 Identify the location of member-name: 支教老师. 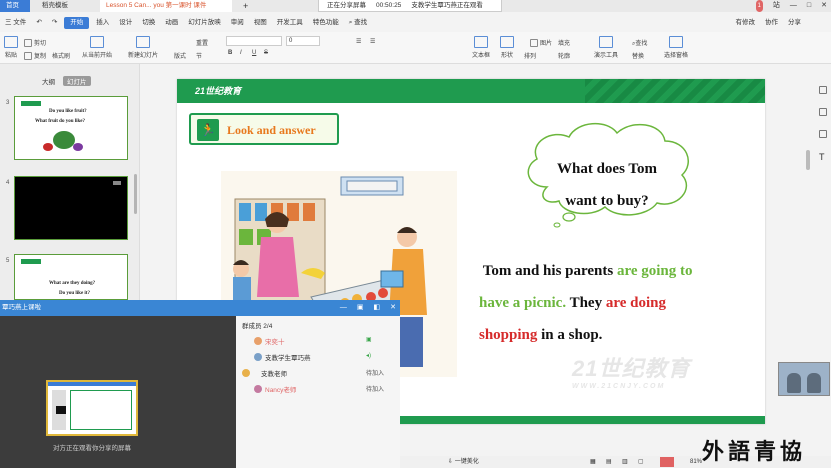
(274, 374).